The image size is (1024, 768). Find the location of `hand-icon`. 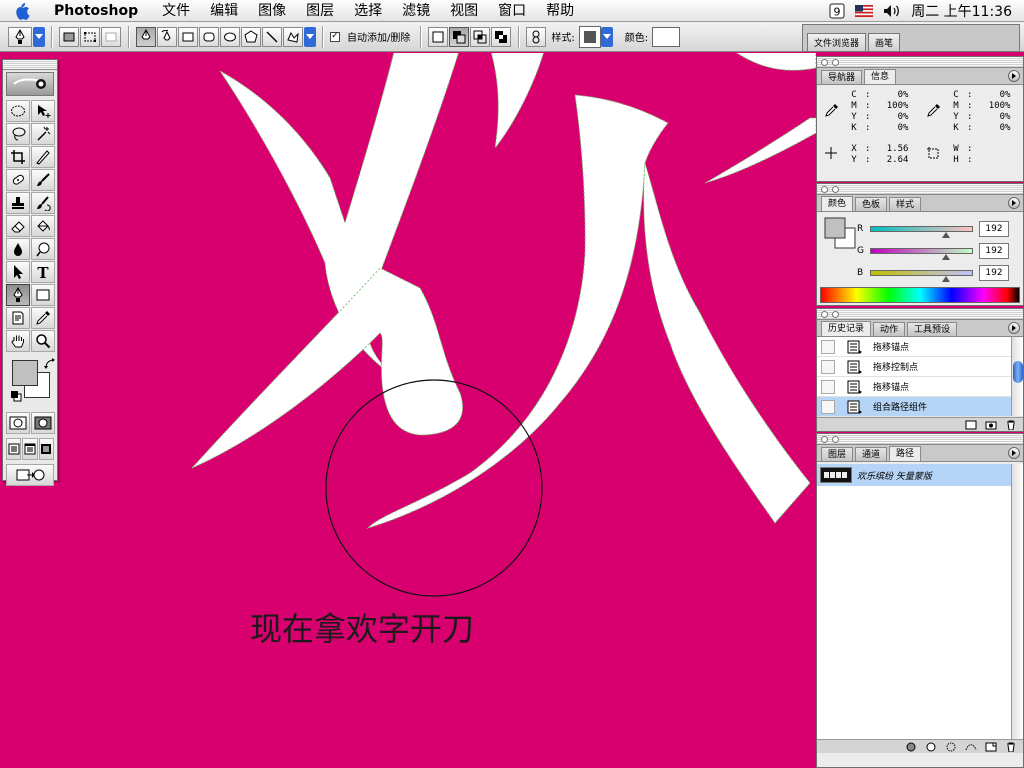

hand-icon is located at coordinates (18, 341).